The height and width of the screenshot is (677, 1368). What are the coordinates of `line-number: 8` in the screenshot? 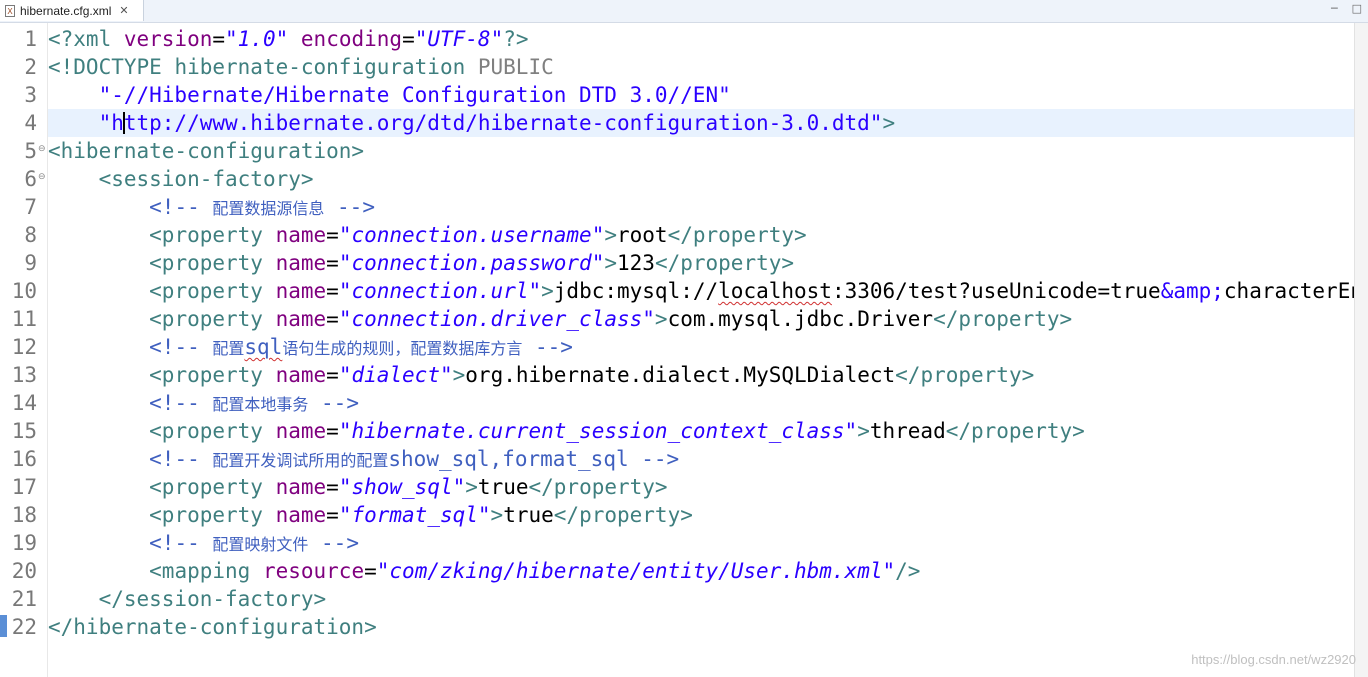 It's located at (30, 235).